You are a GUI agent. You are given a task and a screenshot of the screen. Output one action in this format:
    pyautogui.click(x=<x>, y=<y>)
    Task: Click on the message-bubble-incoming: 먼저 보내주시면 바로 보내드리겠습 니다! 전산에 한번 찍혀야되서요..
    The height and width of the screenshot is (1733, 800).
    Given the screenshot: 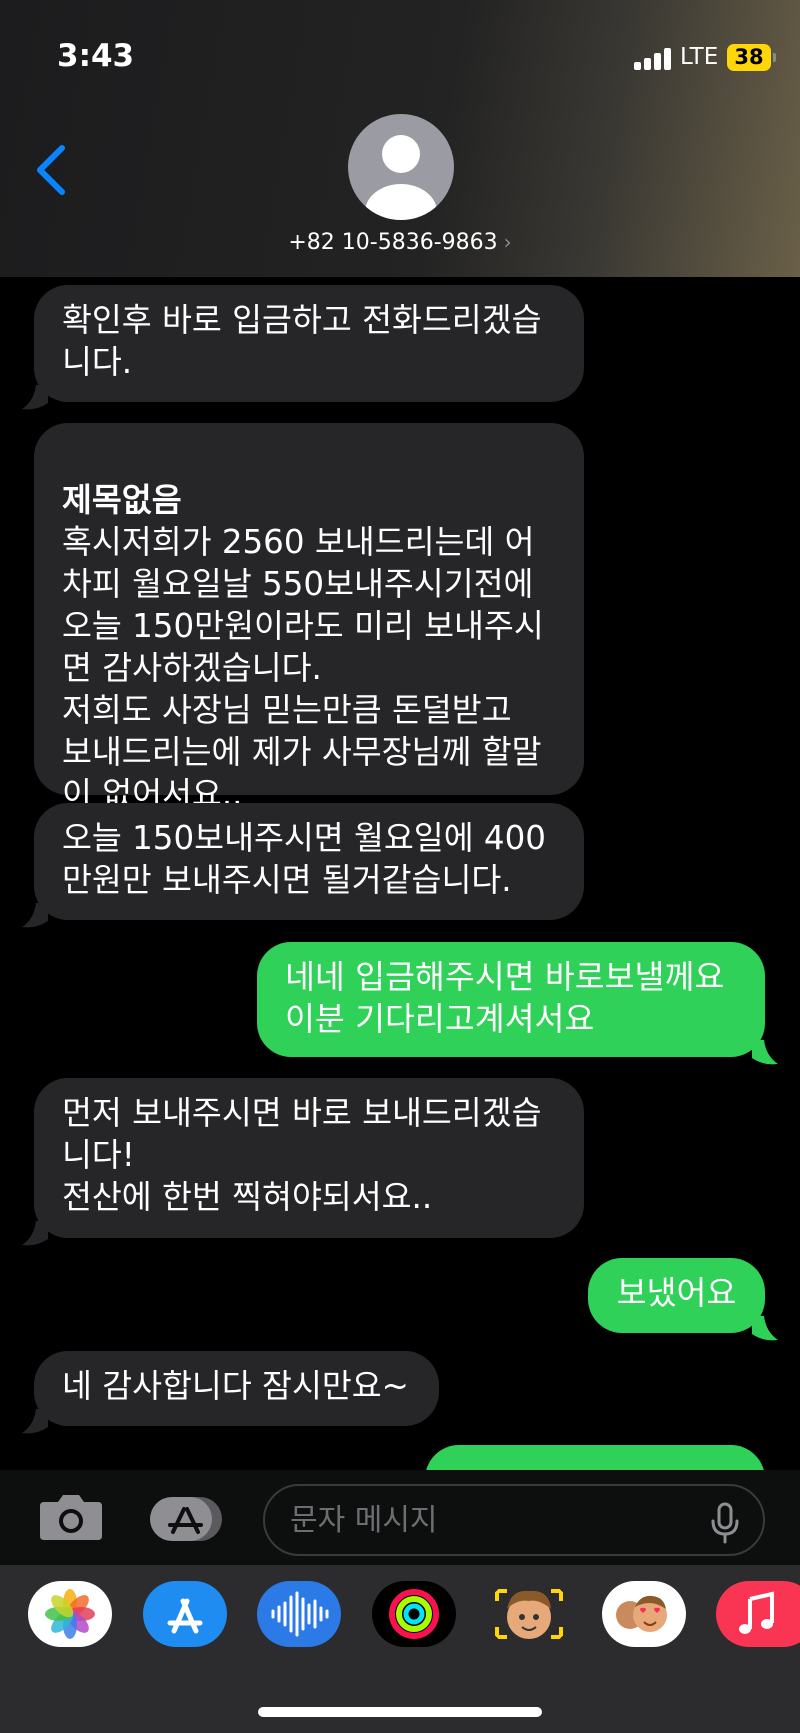 What is the action you would take?
    pyautogui.click(x=309, y=1158)
    